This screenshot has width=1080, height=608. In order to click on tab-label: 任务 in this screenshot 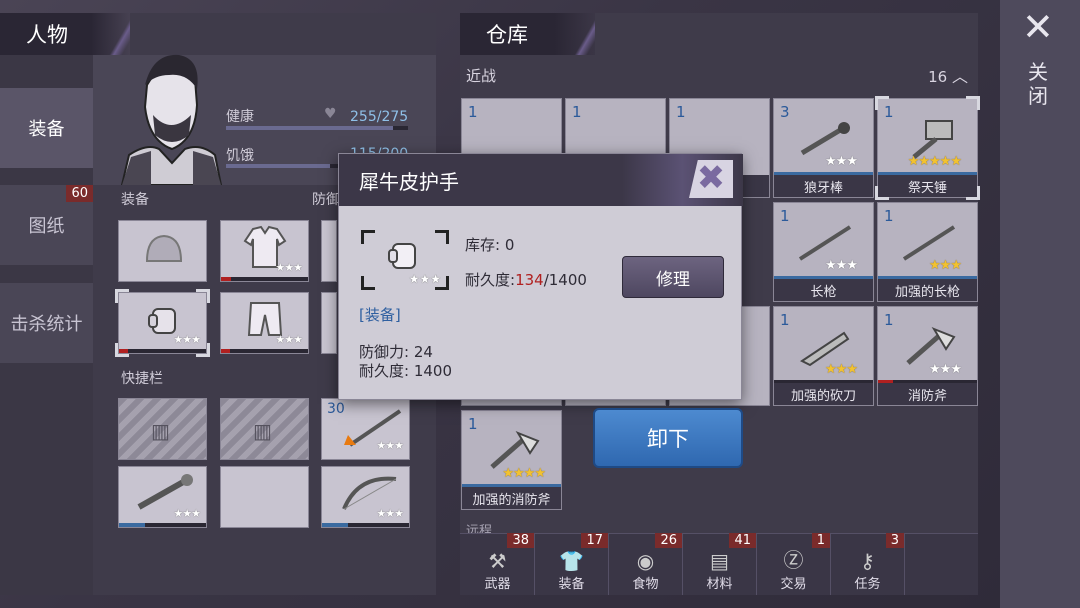, I will do `click(867, 584)`.